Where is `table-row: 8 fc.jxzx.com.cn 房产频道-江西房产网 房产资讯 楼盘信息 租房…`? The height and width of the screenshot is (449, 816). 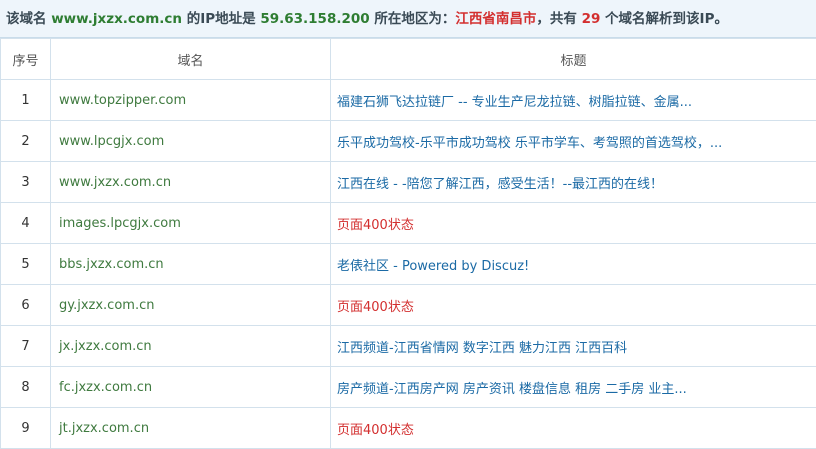 table-row: 8 fc.jxzx.com.cn 房产频道-江西房产网 房产资讯 楼盘信息 租房… is located at coordinates (408, 387).